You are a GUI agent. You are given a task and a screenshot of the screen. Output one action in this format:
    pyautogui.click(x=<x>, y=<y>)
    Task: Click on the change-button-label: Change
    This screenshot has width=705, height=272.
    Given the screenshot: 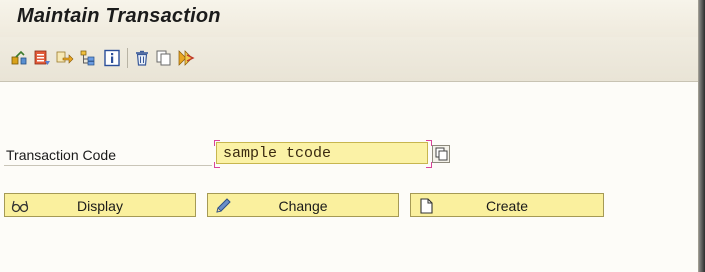 What is the action you would take?
    pyautogui.click(x=303, y=206)
    